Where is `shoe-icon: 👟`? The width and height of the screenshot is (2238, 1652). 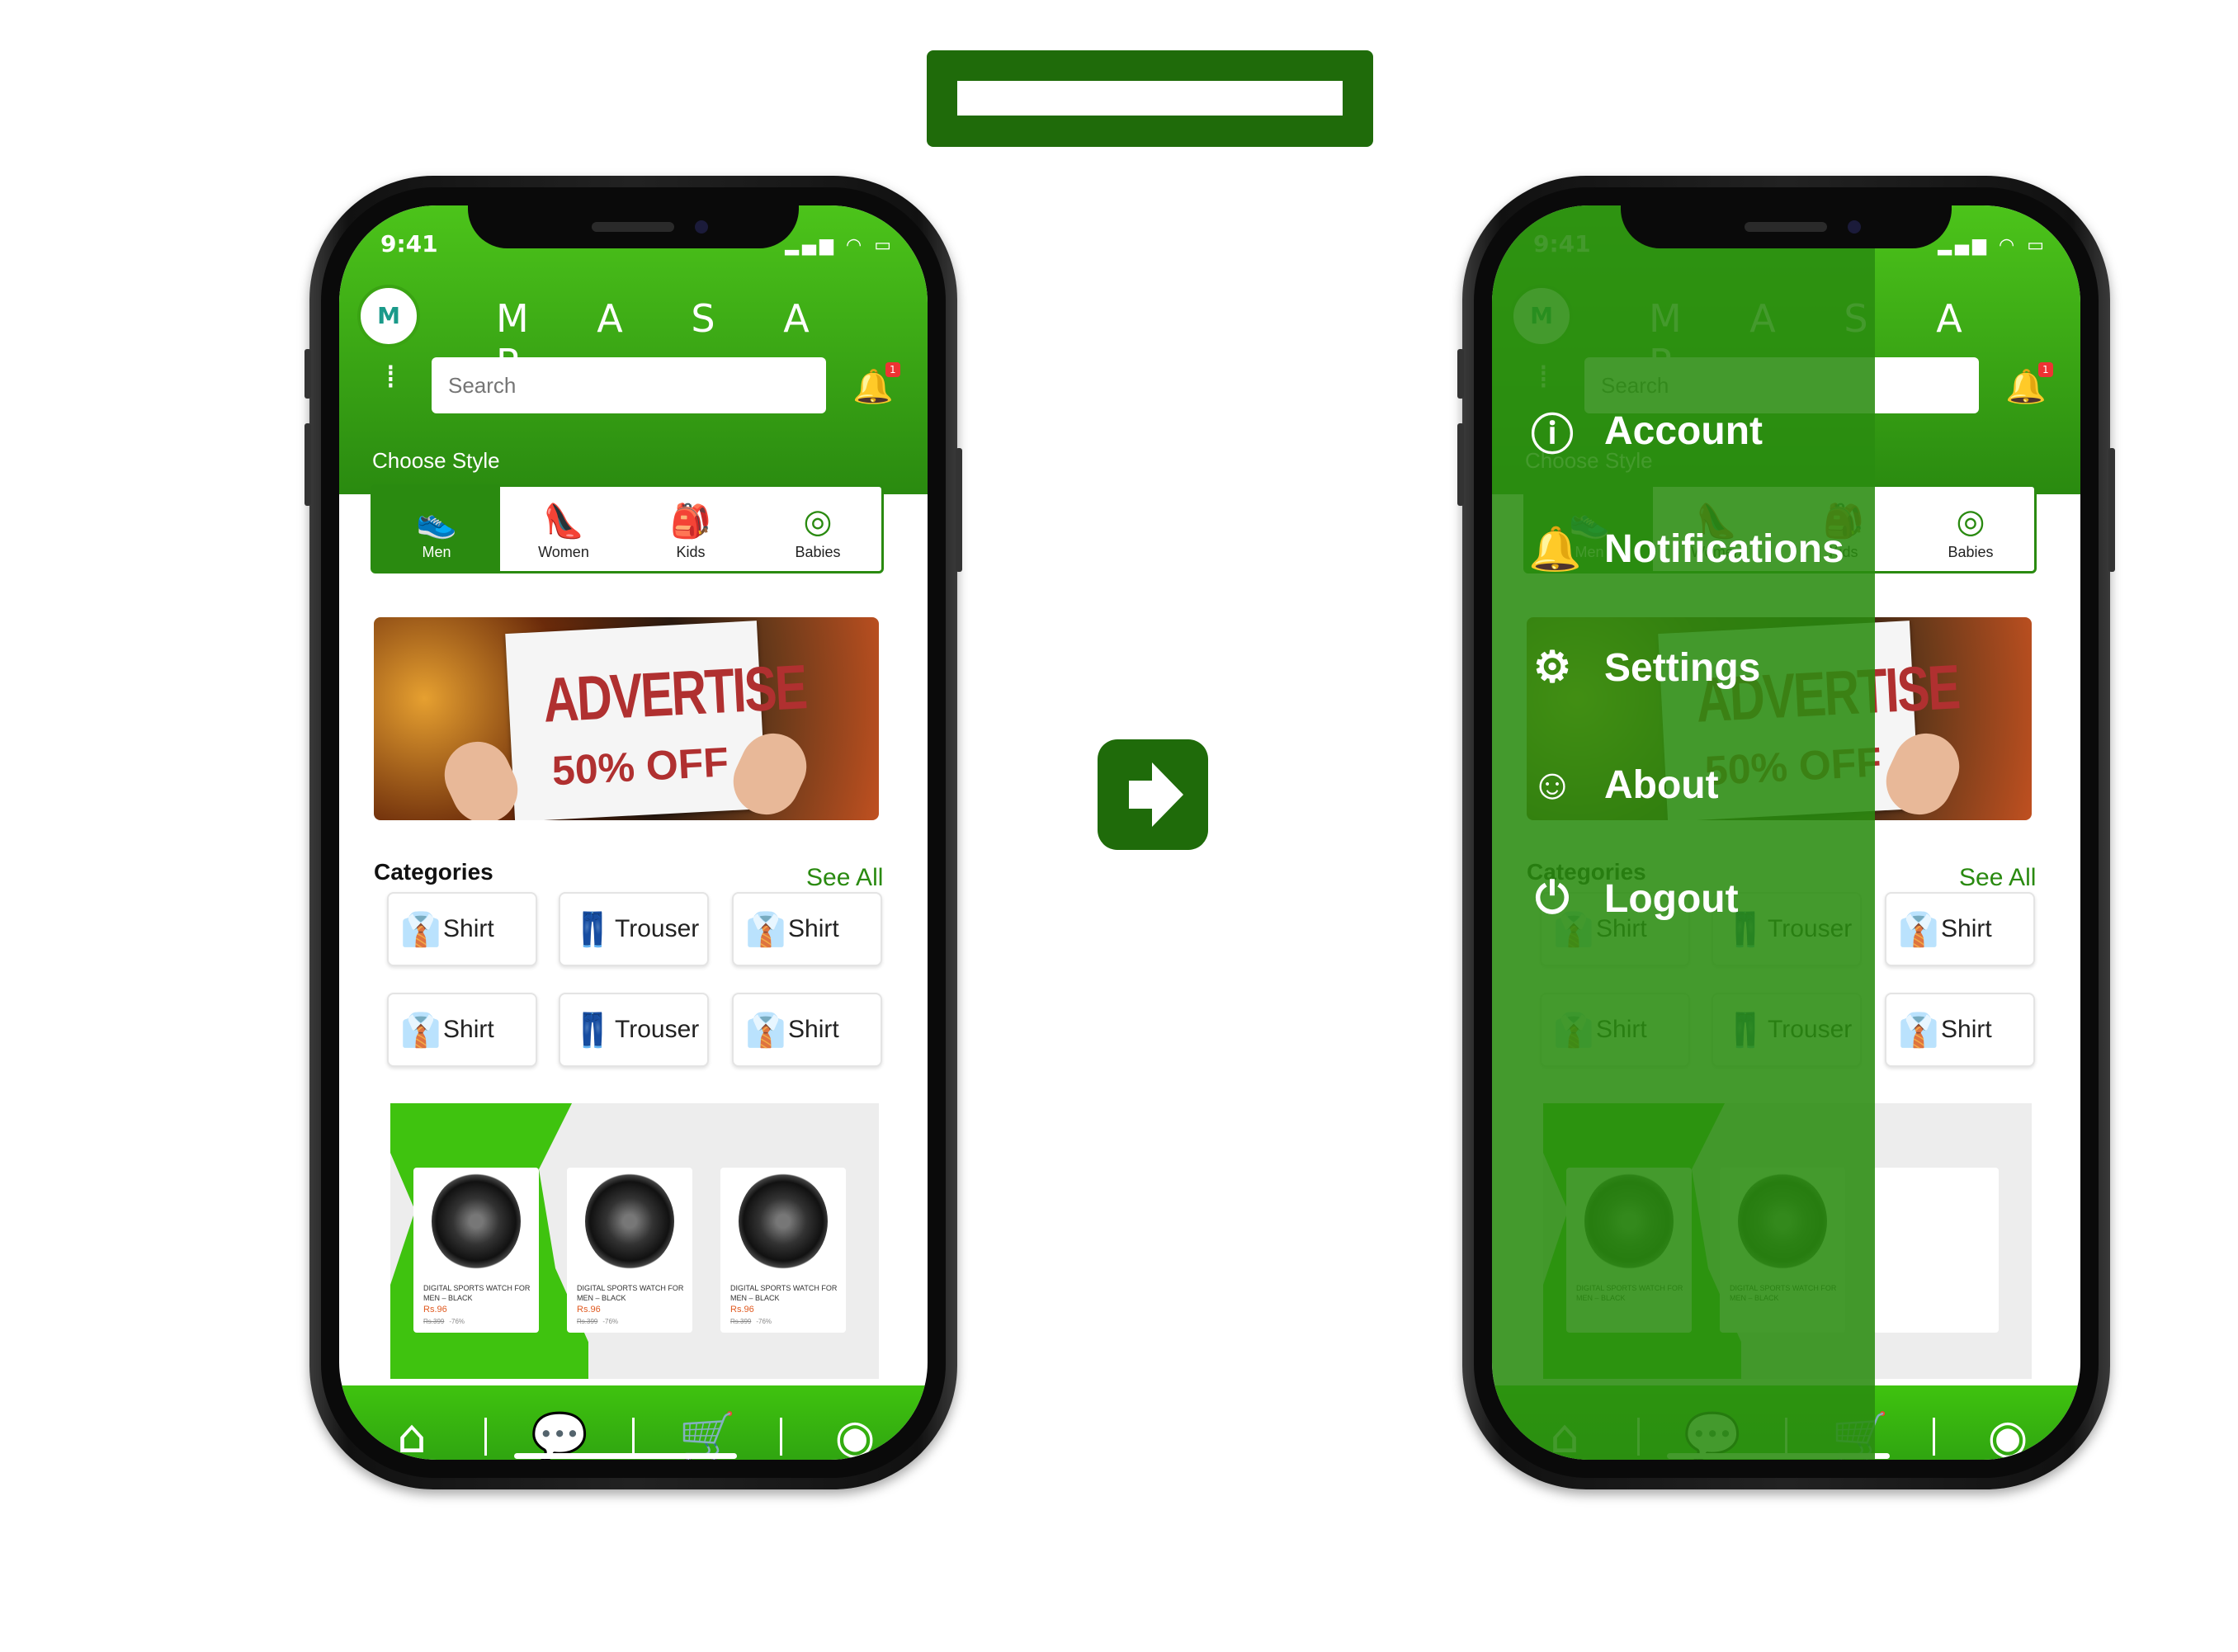
shoe-icon: 👟 is located at coordinates (436, 522).